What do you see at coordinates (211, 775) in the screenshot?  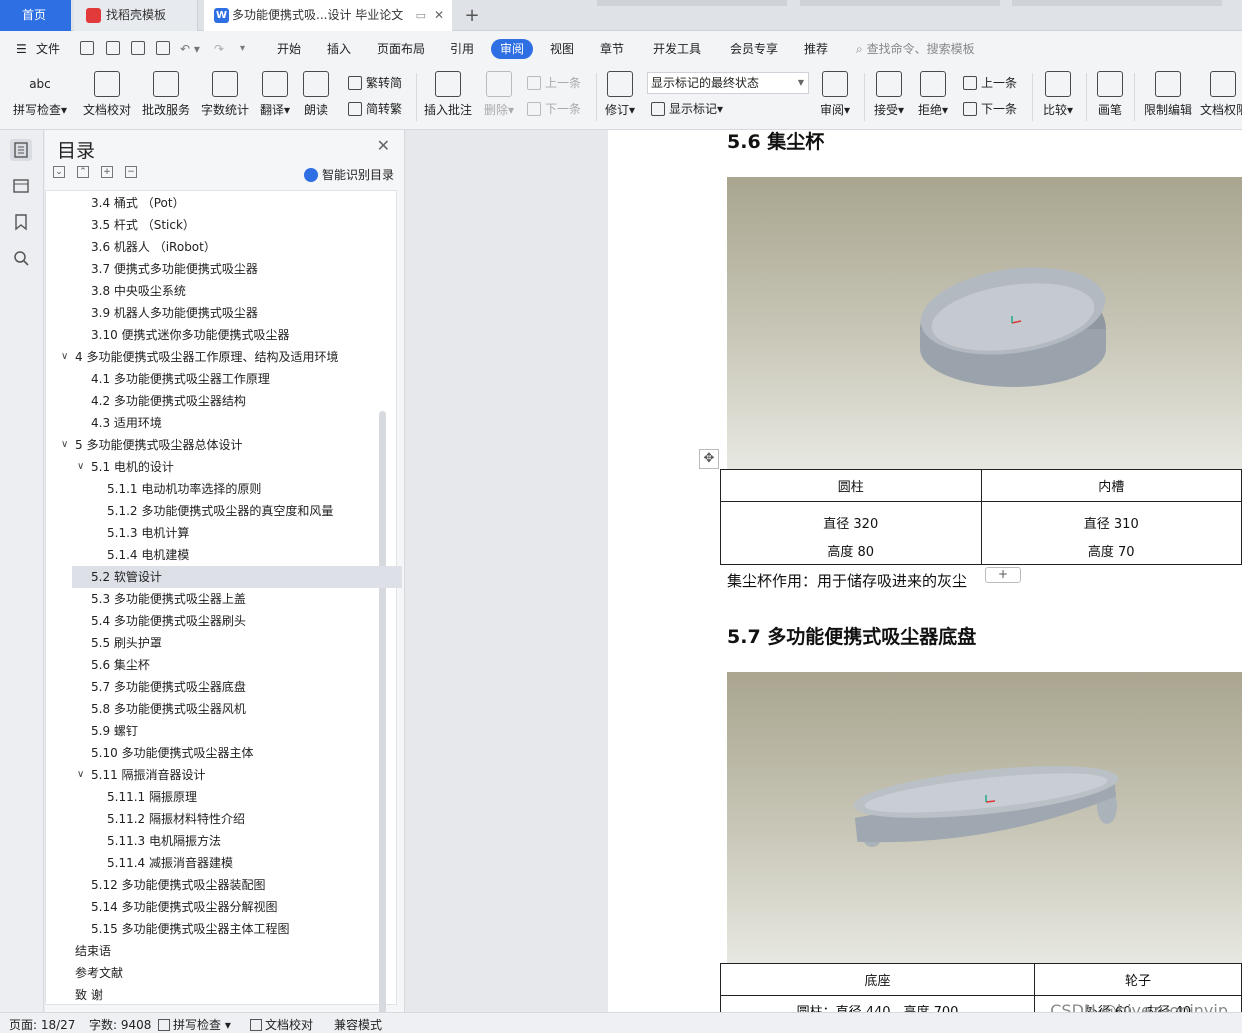 I see `toc-item: ∨ 5.11 隔振消音器设计` at bounding box center [211, 775].